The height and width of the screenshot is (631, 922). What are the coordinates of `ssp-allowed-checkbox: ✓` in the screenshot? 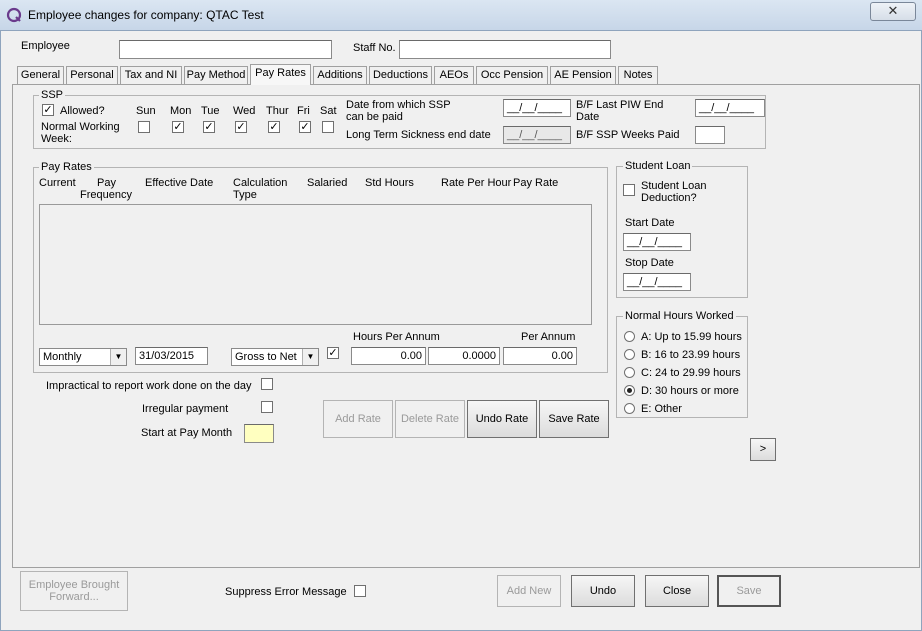 It's located at (48, 110).